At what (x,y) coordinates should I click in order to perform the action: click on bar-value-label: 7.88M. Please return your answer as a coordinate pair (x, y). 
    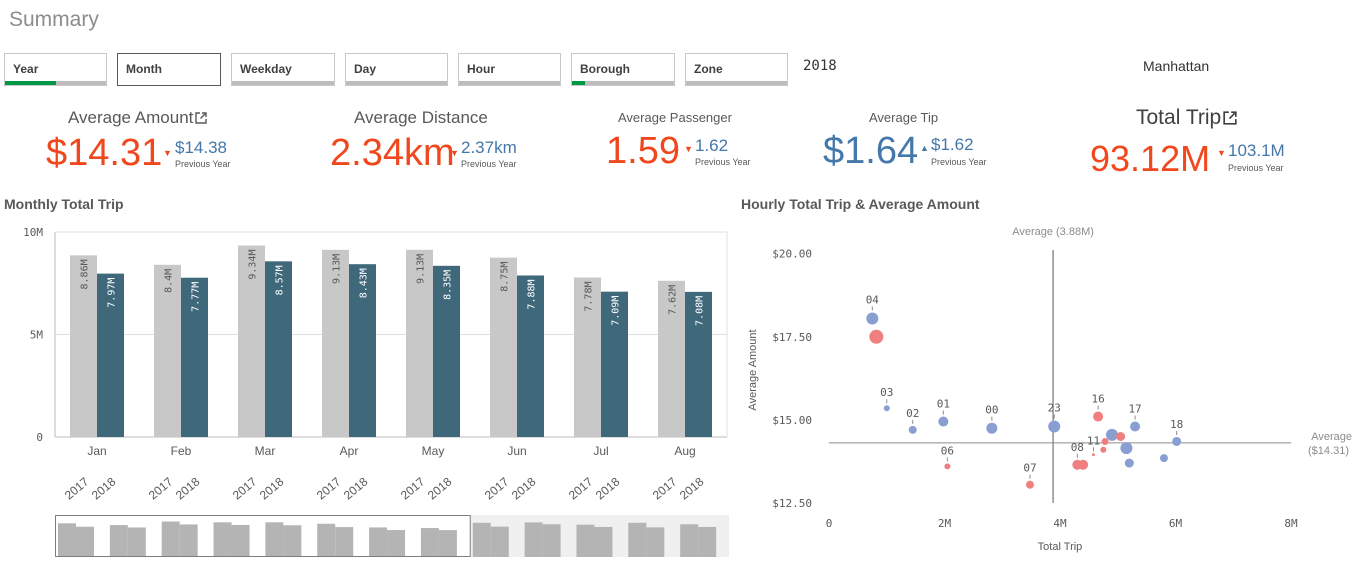
    Looking at the image, I should click on (532, 294).